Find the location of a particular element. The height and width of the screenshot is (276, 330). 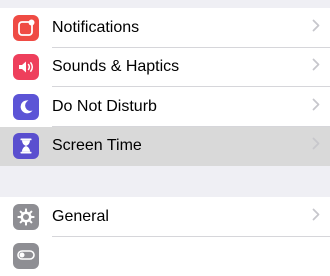

settings-row-label: Sounds & Haptics is located at coordinates (115, 67).